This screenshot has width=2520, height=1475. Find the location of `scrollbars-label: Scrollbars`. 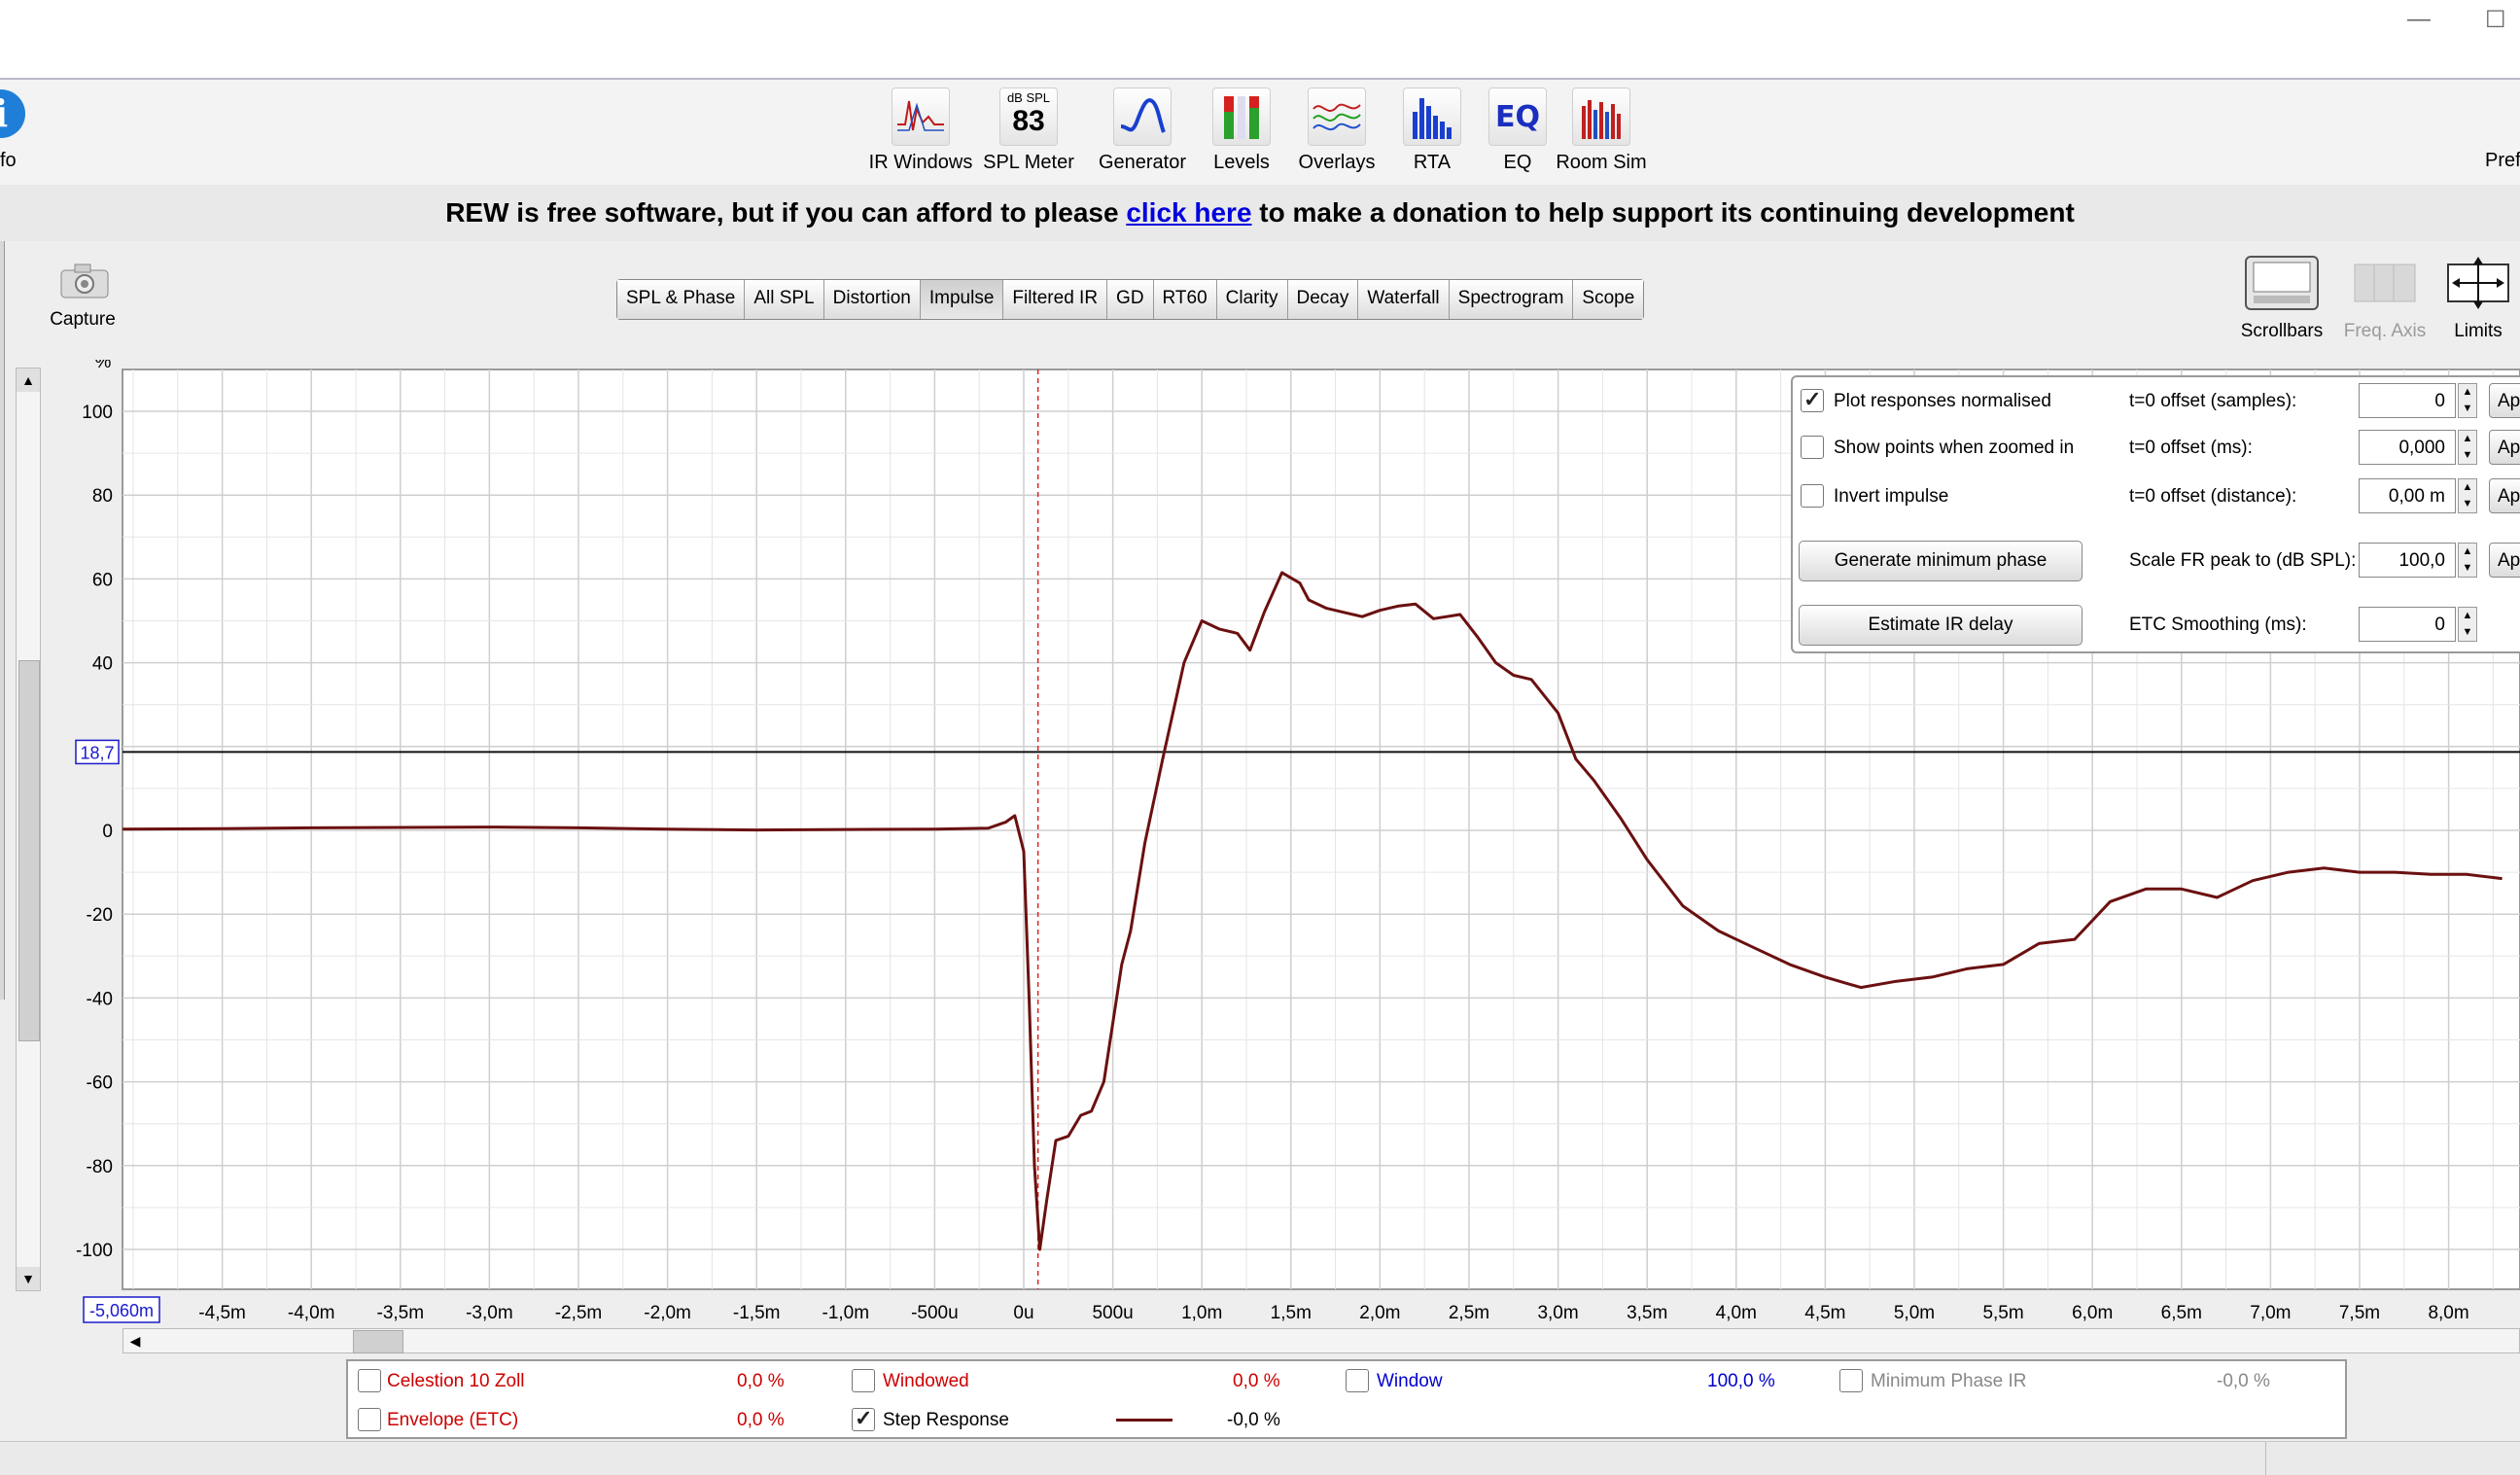

scrollbars-label: Scrollbars is located at coordinates (2282, 331).